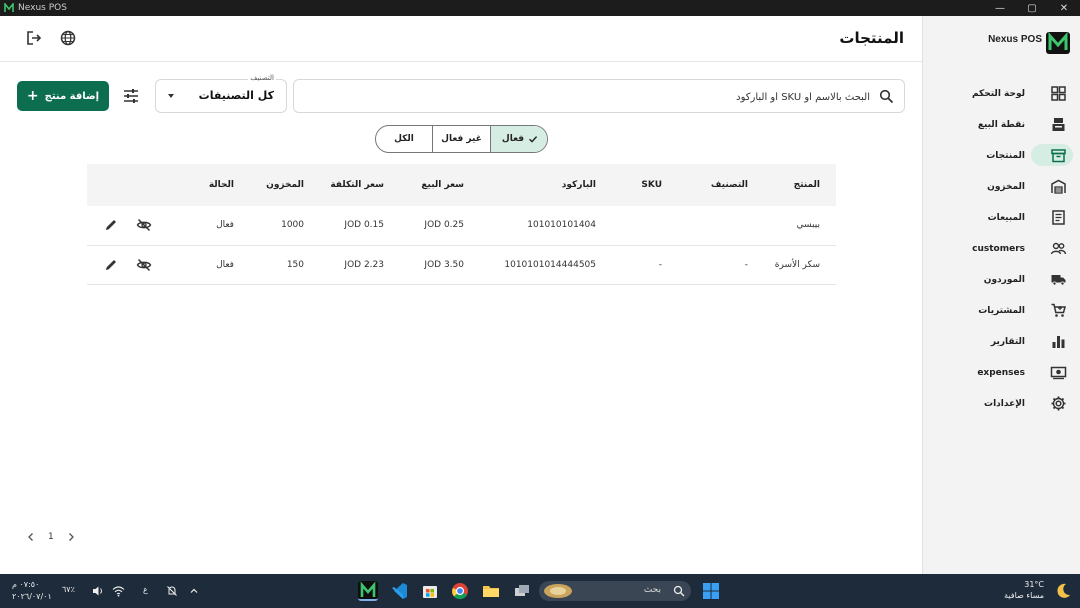 Image resolution: width=1080 pixels, height=608 pixels. What do you see at coordinates (1058, 342) in the screenshot?
I see `bar-chart-icon` at bounding box center [1058, 342].